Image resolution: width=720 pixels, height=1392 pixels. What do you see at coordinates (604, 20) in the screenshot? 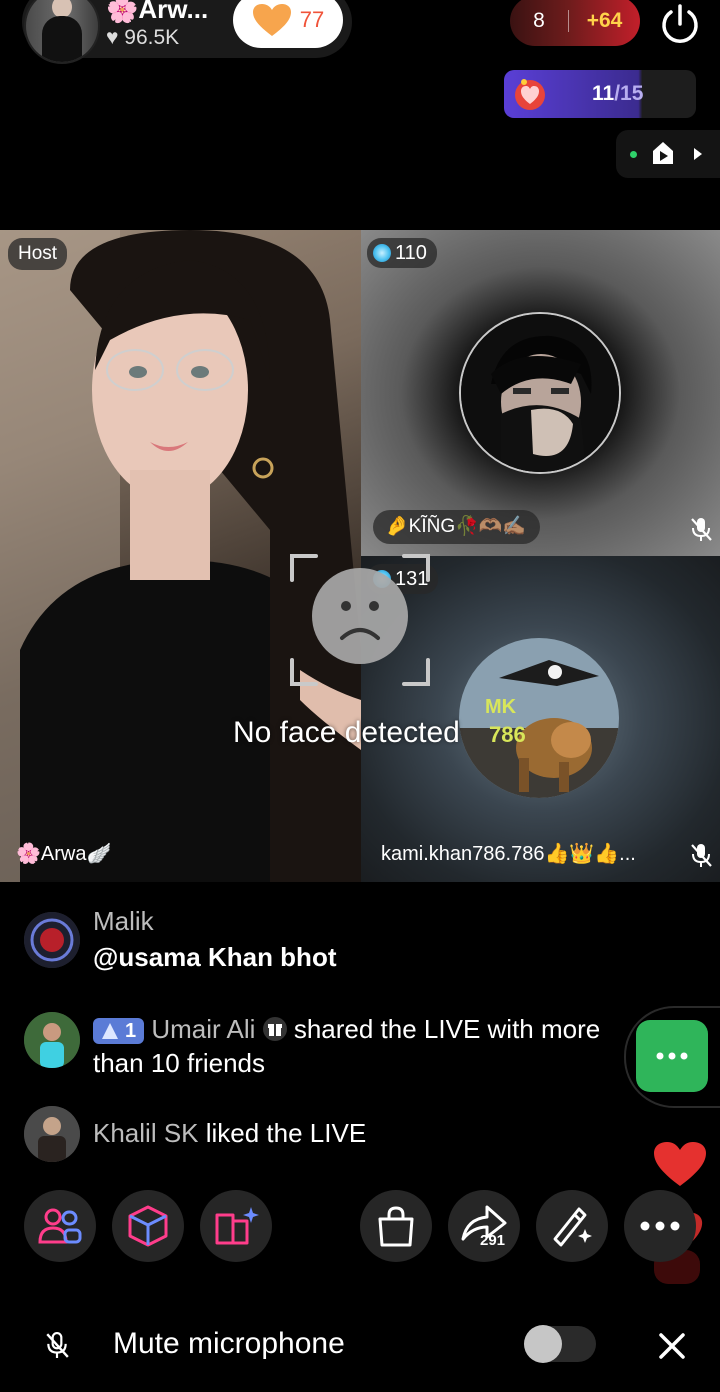
I see `score-right: +64` at bounding box center [604, 20].